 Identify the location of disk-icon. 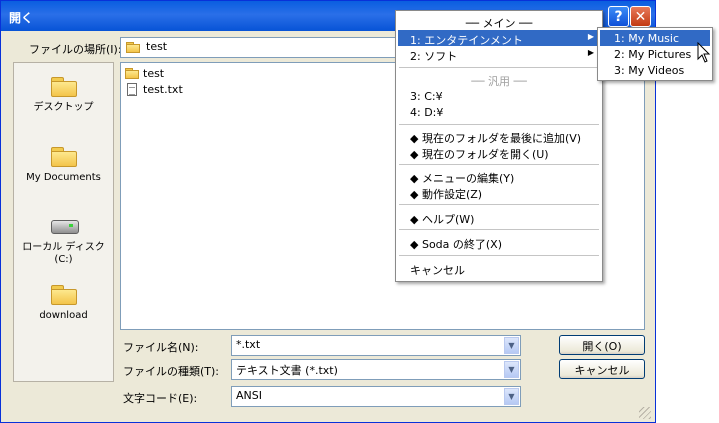
(64, 226).